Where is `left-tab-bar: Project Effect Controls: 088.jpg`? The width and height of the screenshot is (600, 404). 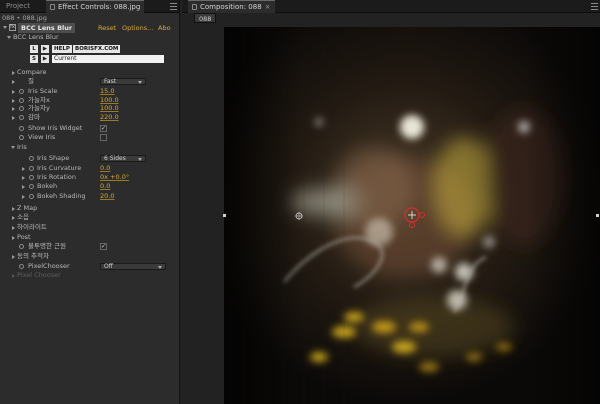
left-tab-bar: Project Effect Controls: 088.jpg is located at coordinates (89, 6).